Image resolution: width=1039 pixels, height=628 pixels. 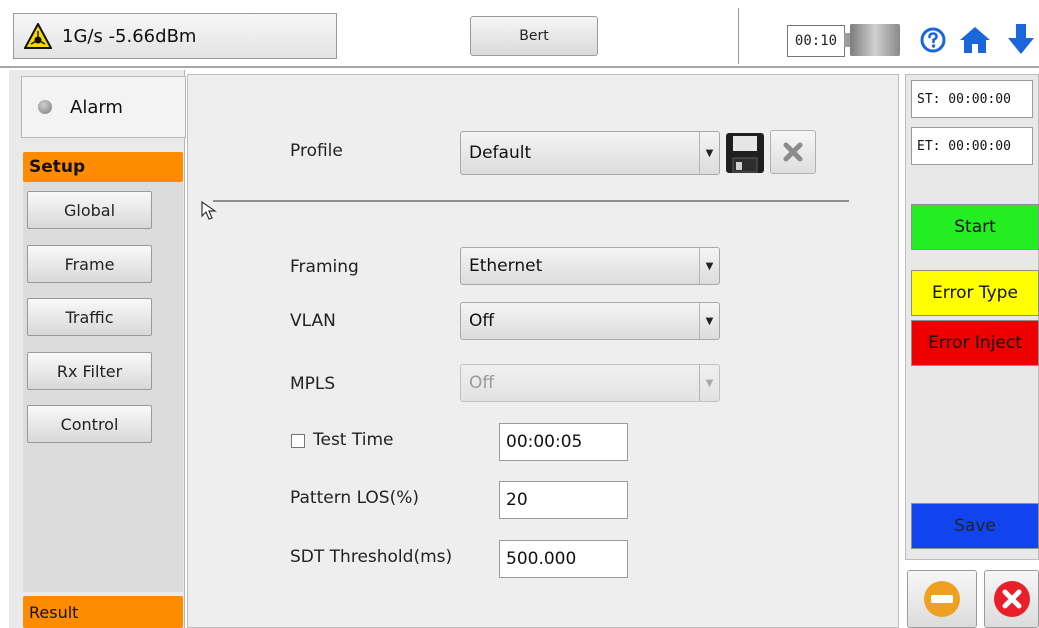 I want to click on error-type-button: Error Type, so click(x=975, y=293).